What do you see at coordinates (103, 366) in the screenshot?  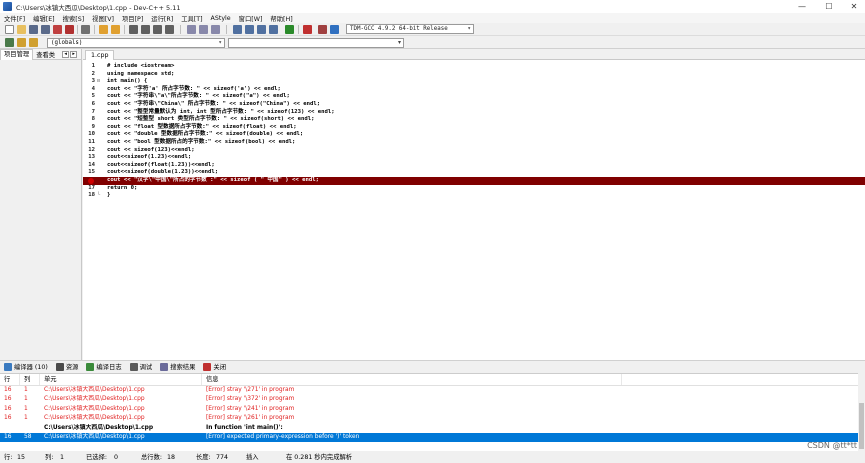 I see `tab-compile-log: 编译日志` at bounding box center [103, 366].